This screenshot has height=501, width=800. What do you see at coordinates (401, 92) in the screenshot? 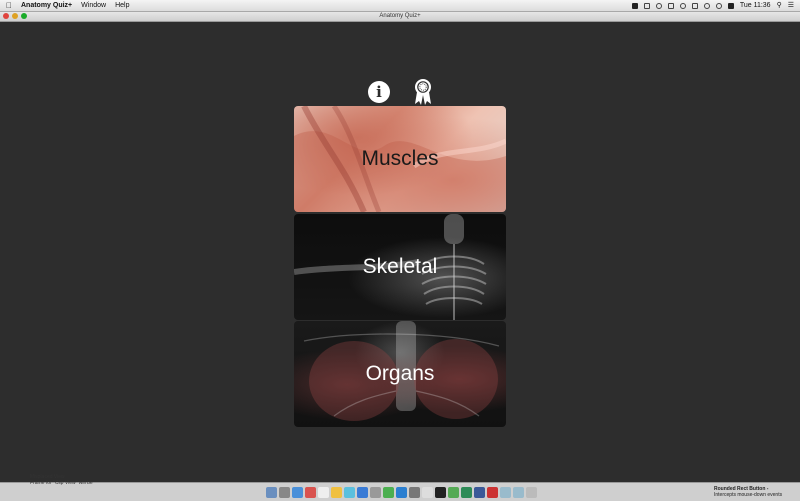
I see `top-icon-row: i` at bounding box center [401, 92].